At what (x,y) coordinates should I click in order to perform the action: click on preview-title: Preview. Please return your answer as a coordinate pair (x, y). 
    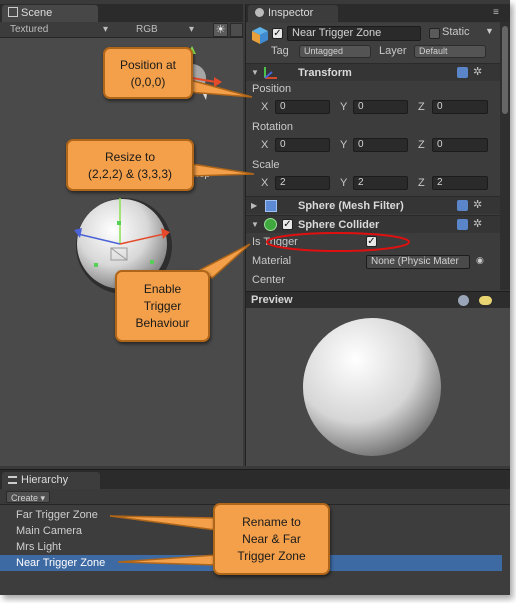
    Looking at the image, I should click on (272, 300).